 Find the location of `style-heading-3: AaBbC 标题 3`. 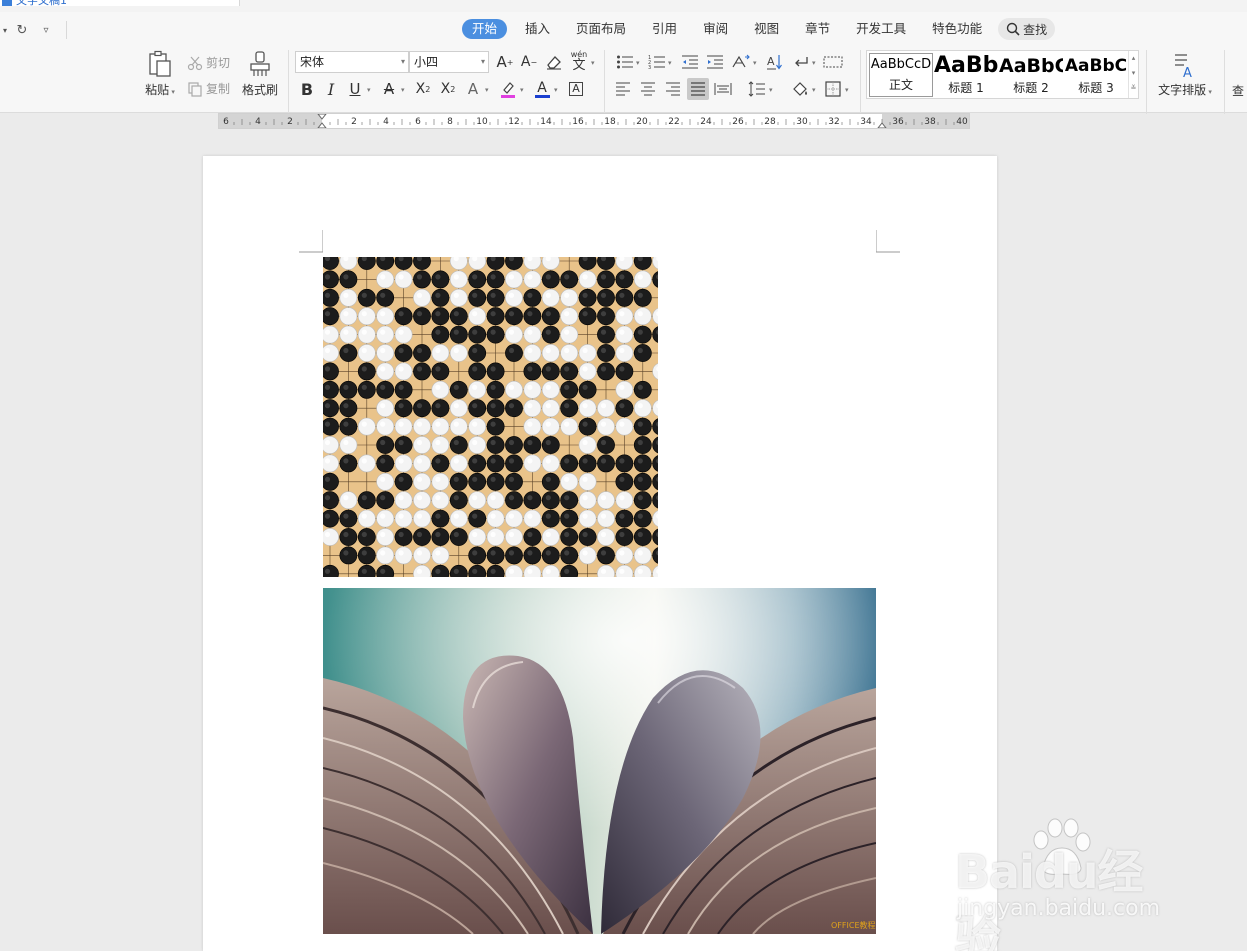

style-heading-3: AaBbC 标题 3 is located at coordinates (1096, 75).